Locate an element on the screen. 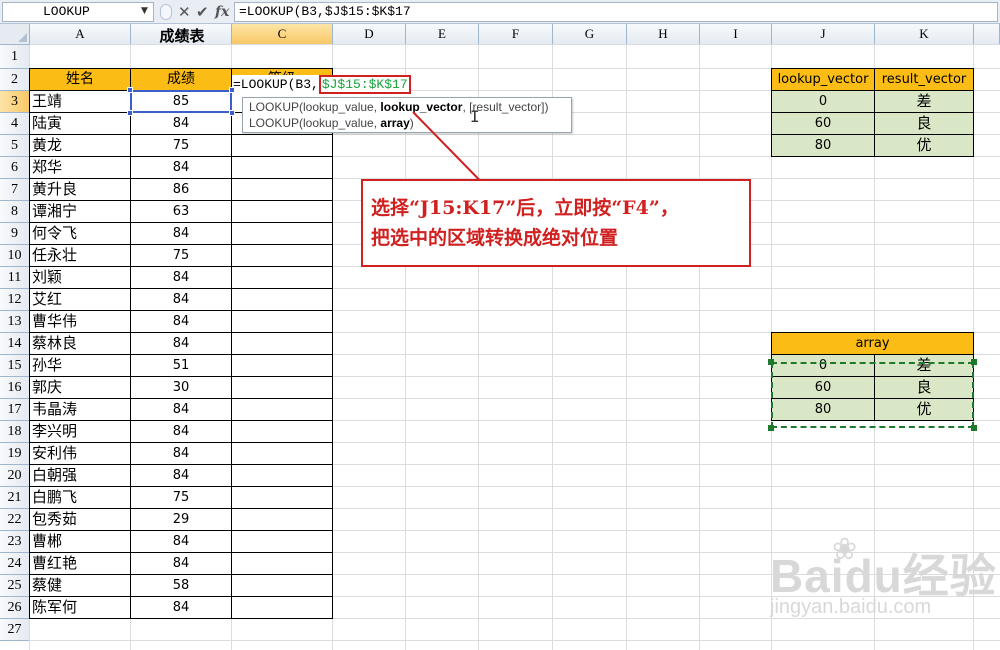 This screenshot has width=1000, height=650. callout-line-1: 选择“J15:K17”后，立即按“F4”， is located at coordinates (525, 208).